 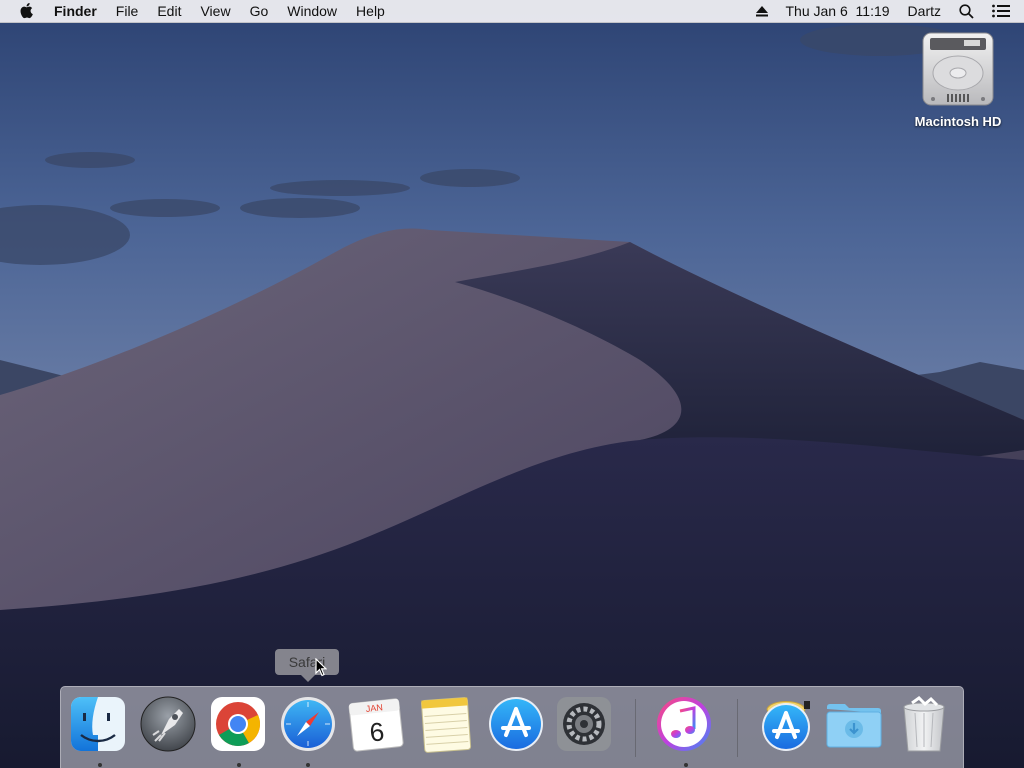 I want to click on dock-item-chrome, so click(x=238, y=724).